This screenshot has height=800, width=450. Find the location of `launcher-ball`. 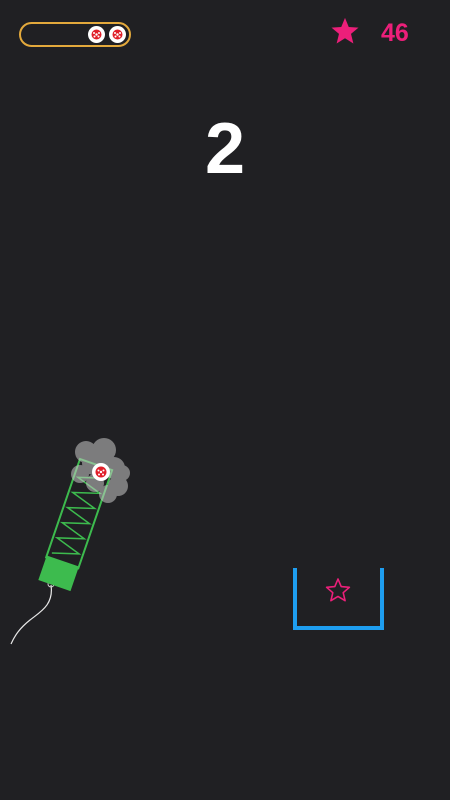

launcher-ball is located at coordinates (101, 472).